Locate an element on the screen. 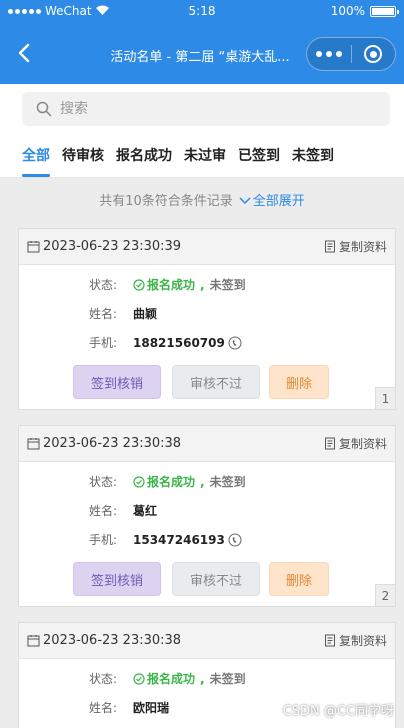  phone-row: 手机: 18821560709 is located at coordinates (242, 342).